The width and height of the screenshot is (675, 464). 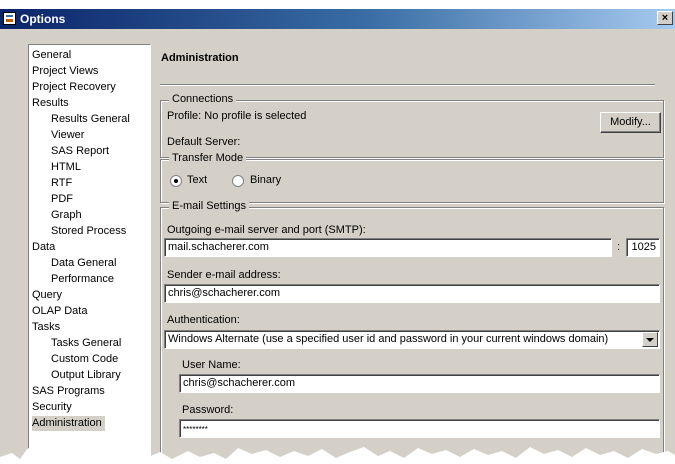 What do you see at coordinates (52, 407) in the screenshot?
I see `nav-item-security: Security` at bounding box center [52, 407].